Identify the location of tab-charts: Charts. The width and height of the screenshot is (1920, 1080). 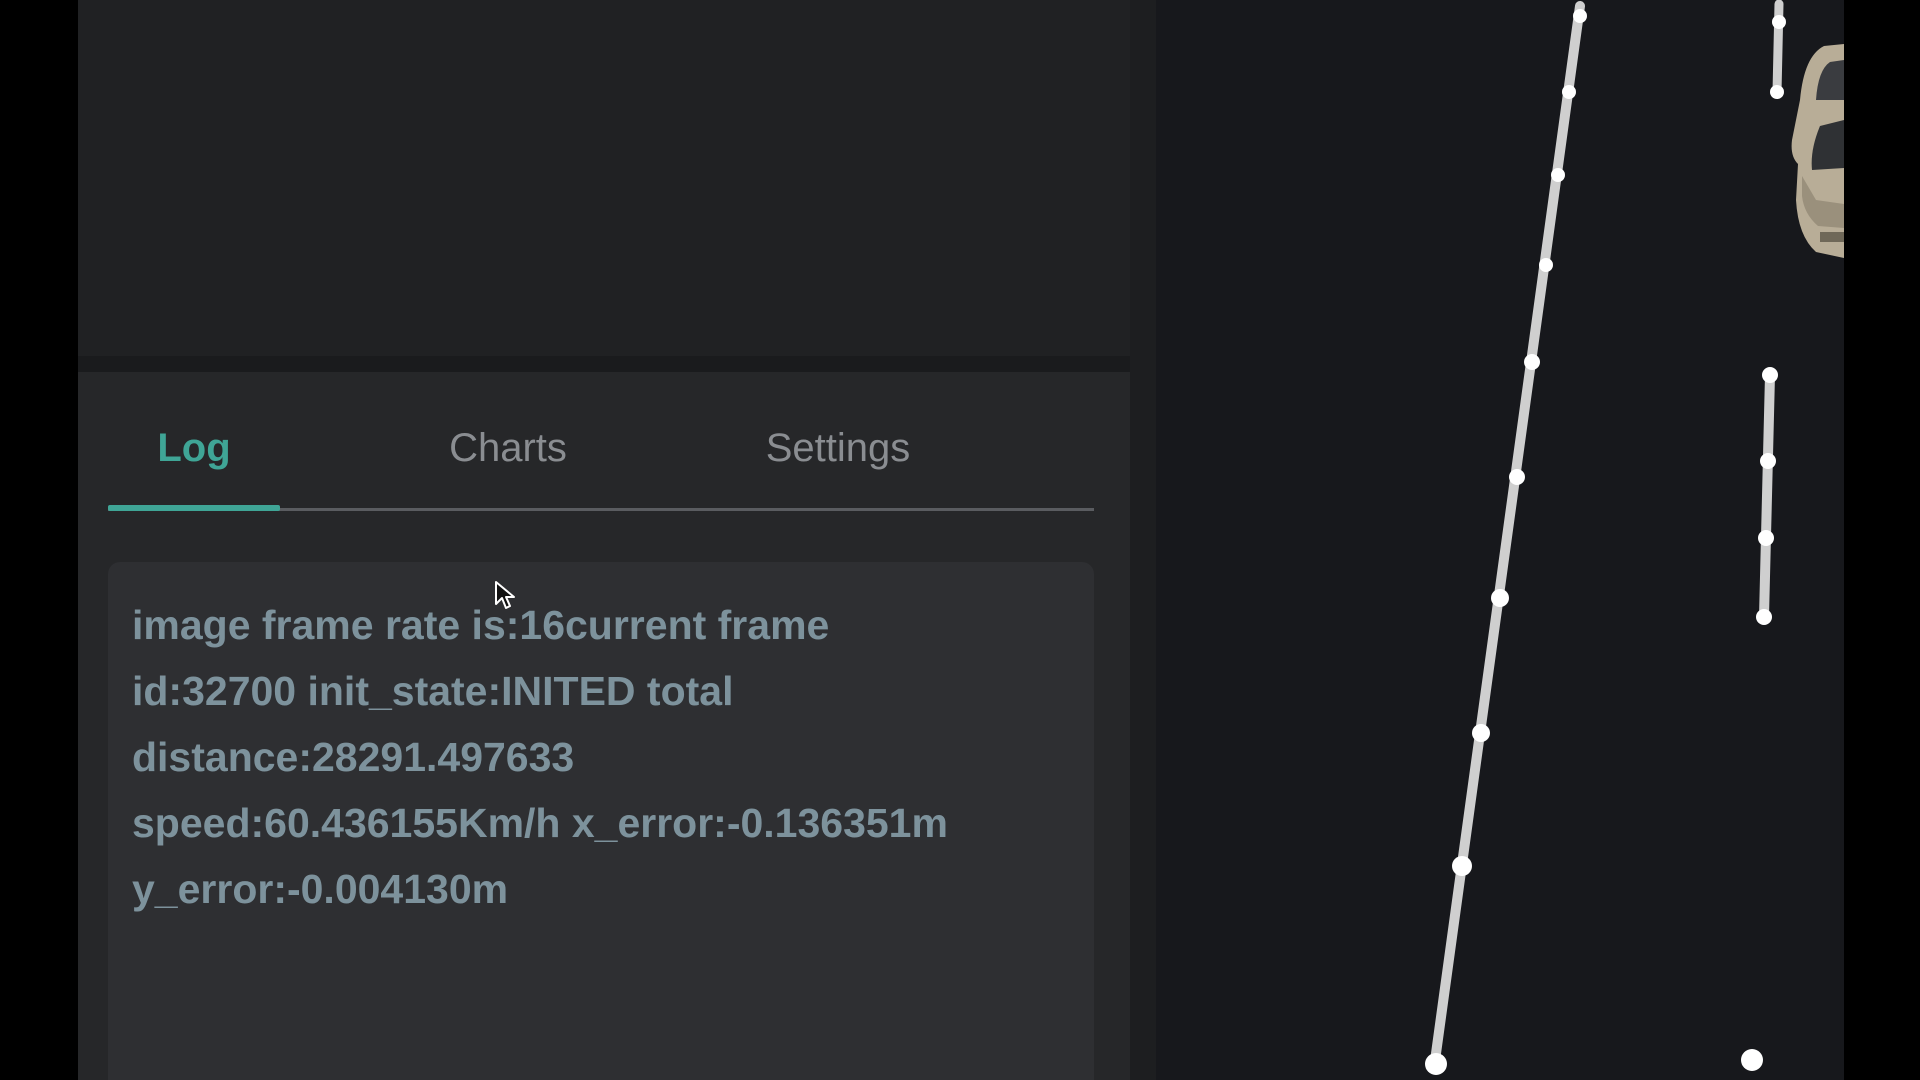
(508, 448).